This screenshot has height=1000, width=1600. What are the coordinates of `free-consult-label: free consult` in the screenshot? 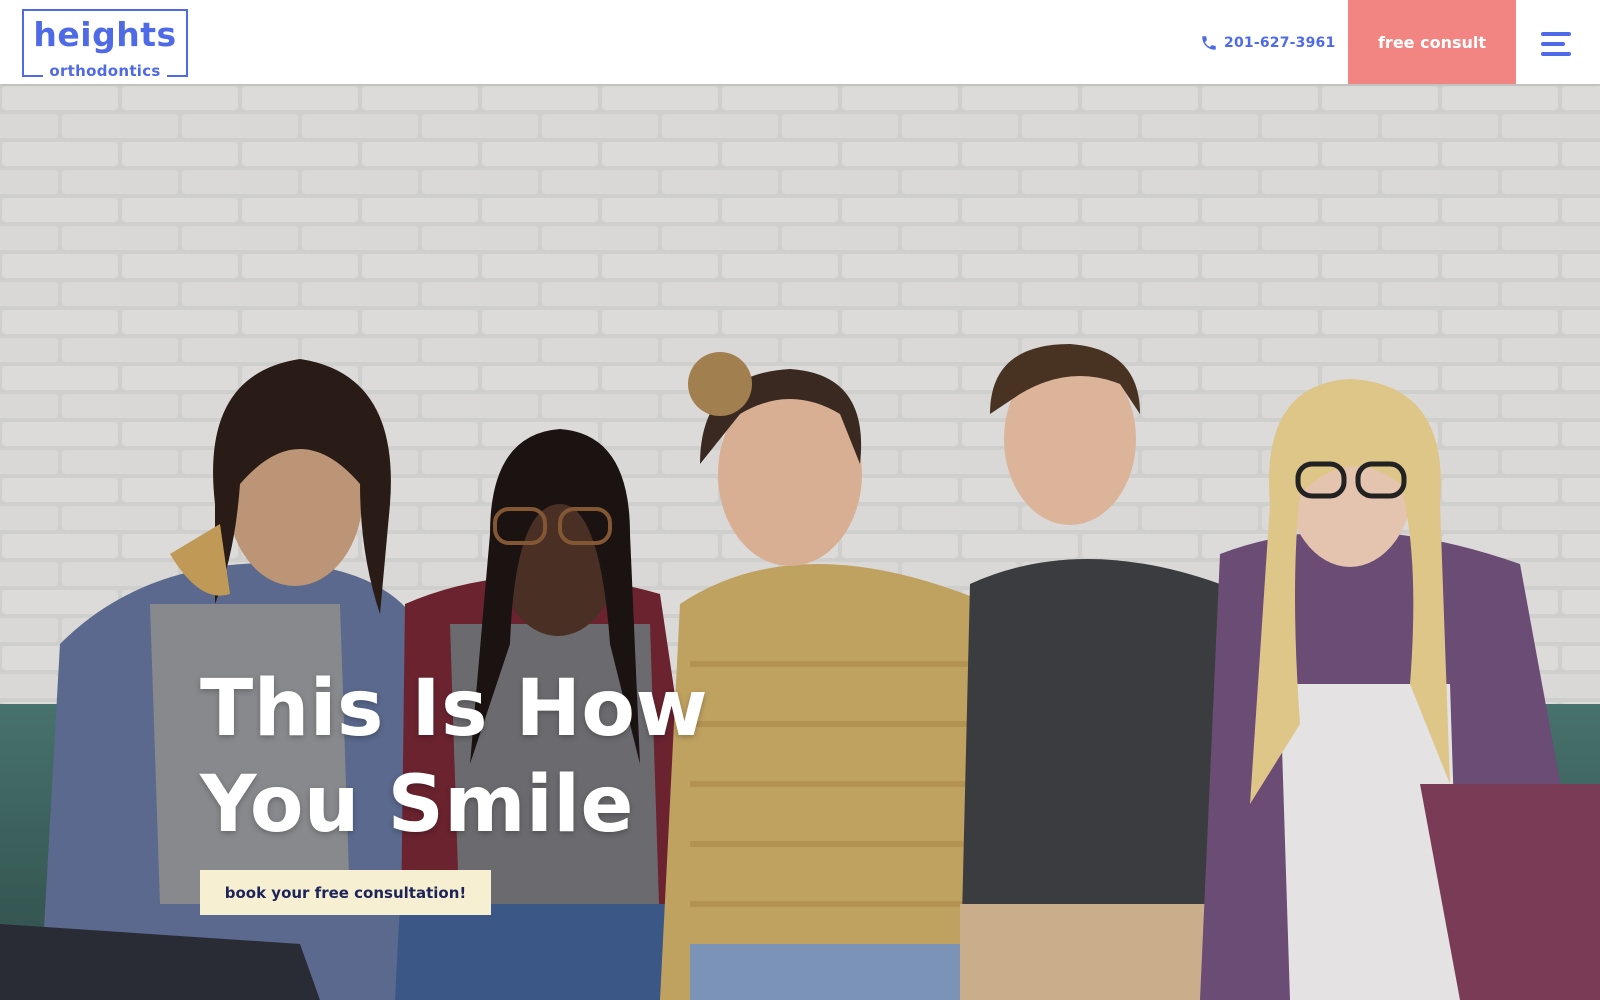 It's located at (1432, 42).